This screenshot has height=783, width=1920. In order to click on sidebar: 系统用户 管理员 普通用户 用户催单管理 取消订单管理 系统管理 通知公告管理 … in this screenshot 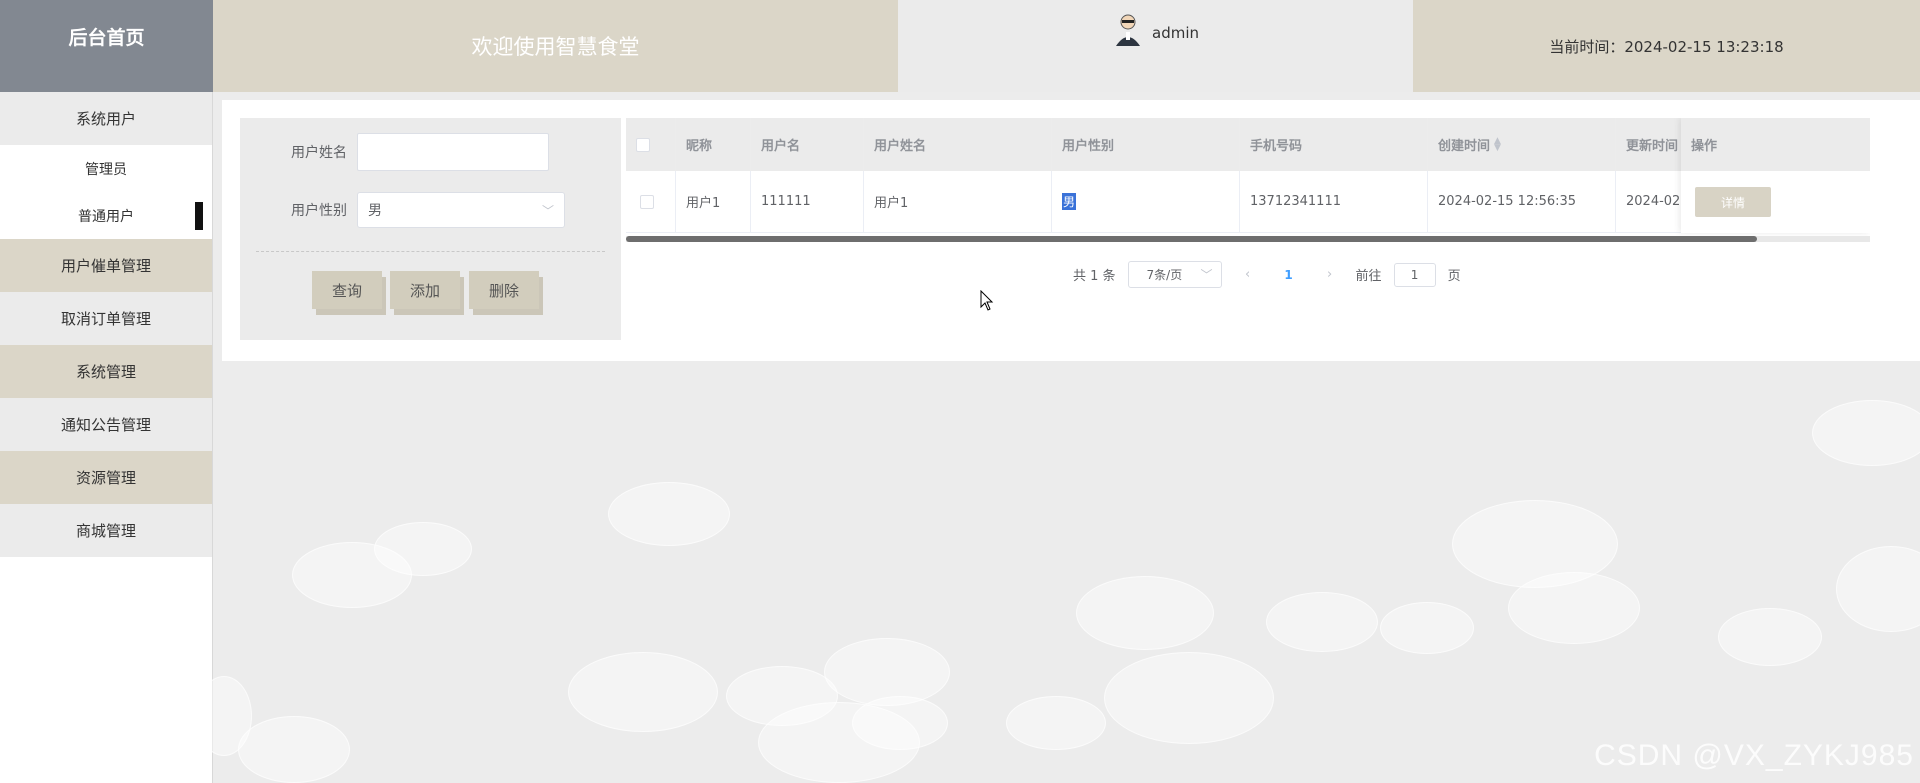, I will do `click(106, 437)`.